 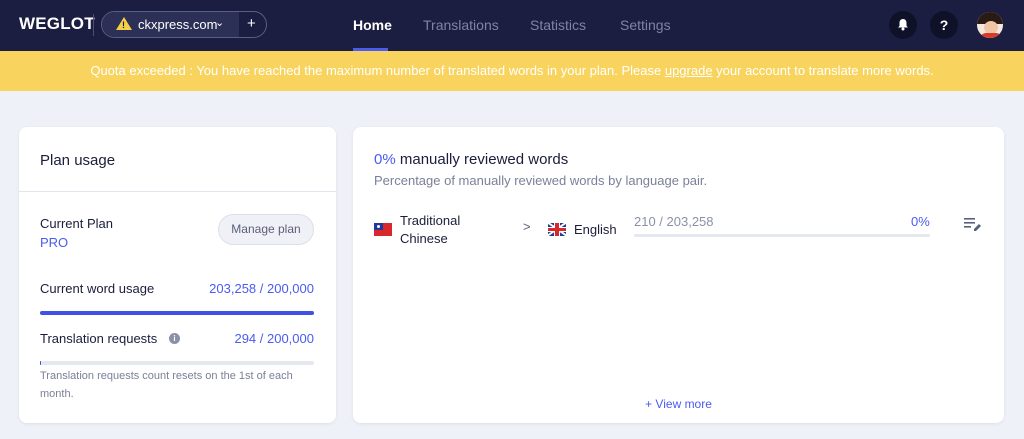 I want to click on tab-statistics: Statistics, so click(x=558, y=25).